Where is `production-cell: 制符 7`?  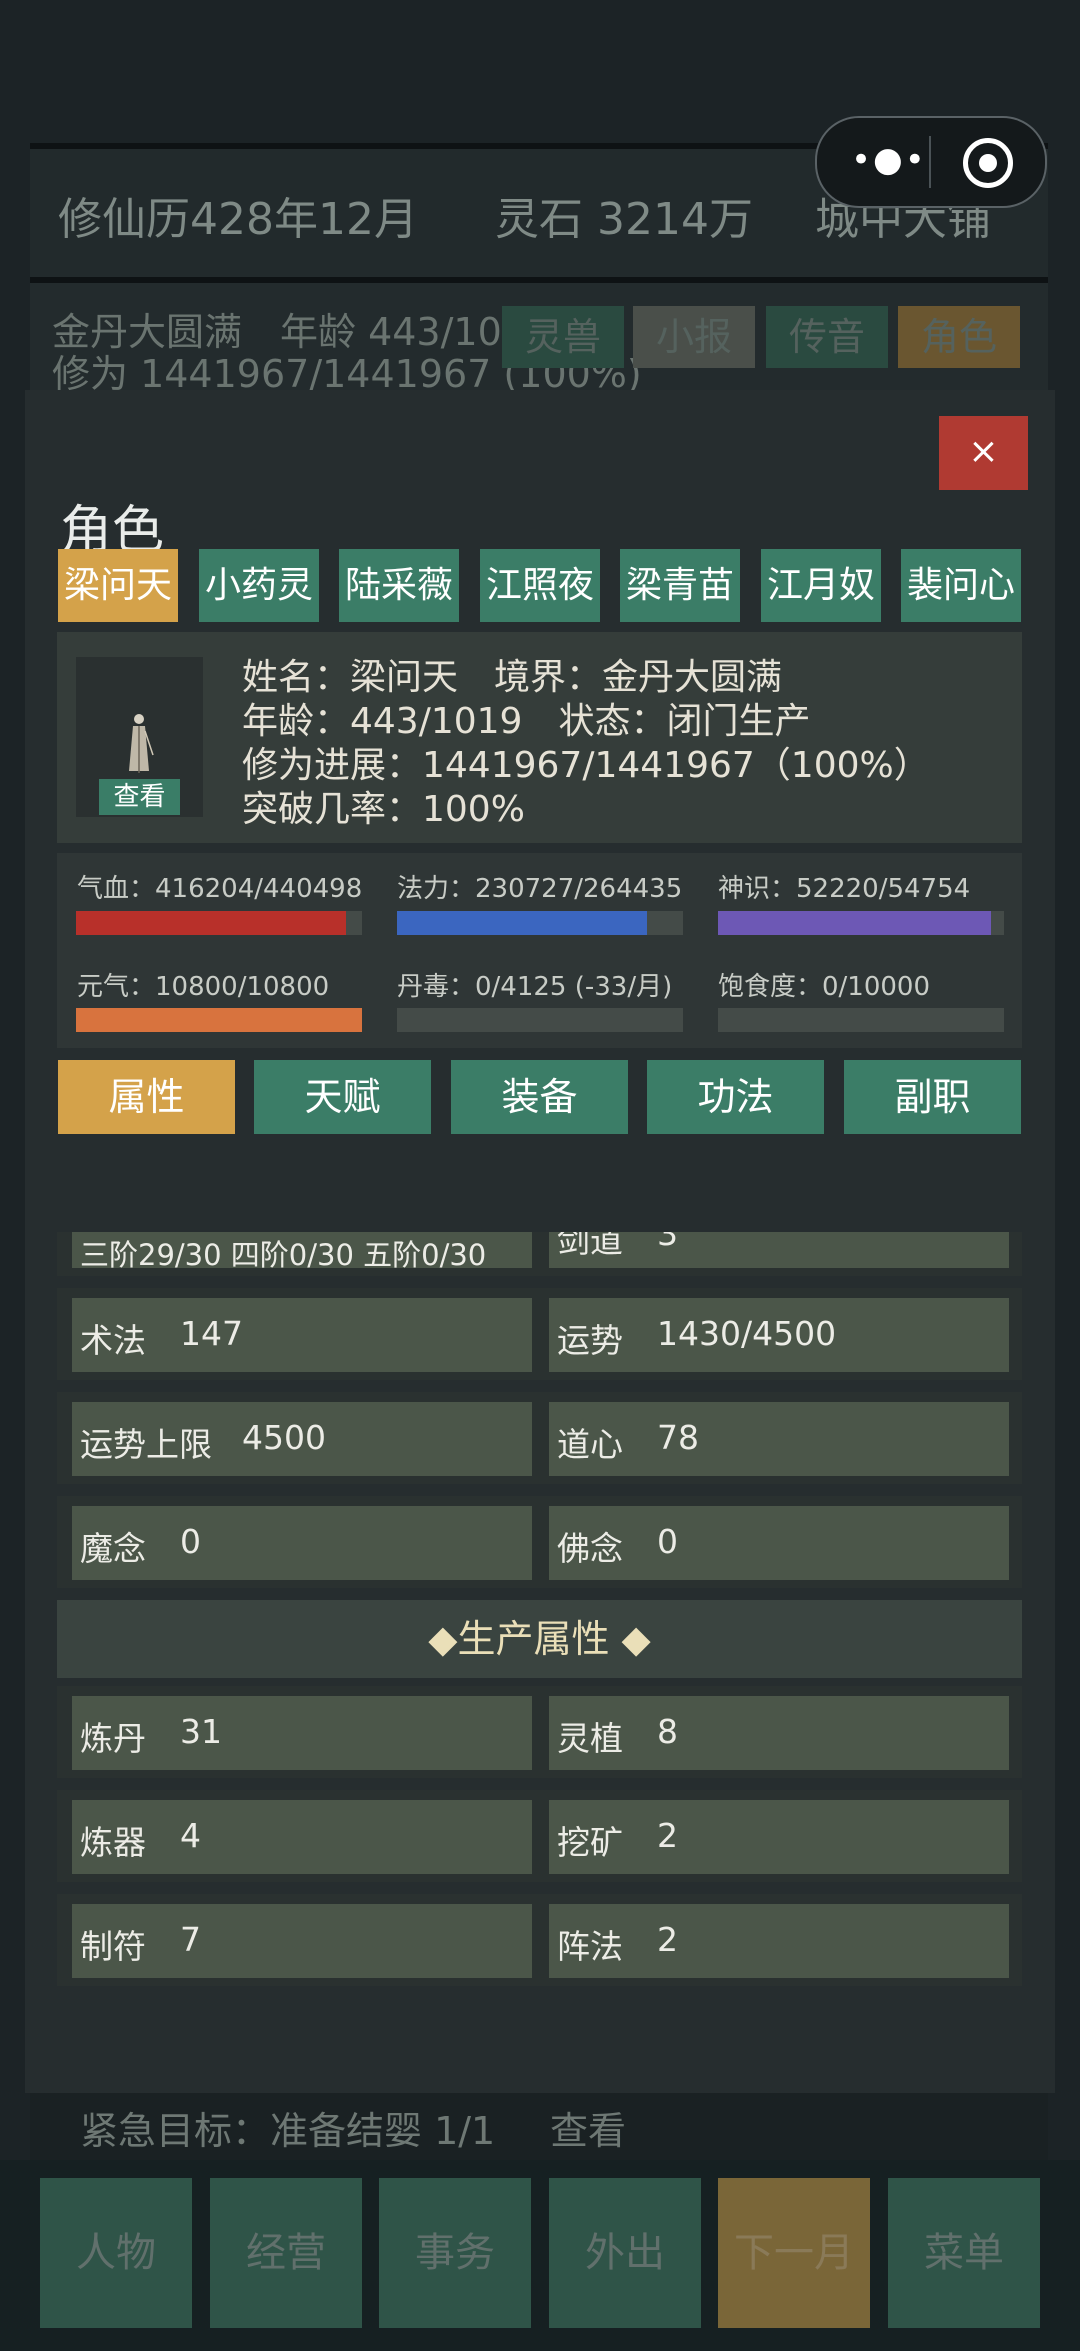
production-cell: 制符 7 is located at coordinates (302, 1941).